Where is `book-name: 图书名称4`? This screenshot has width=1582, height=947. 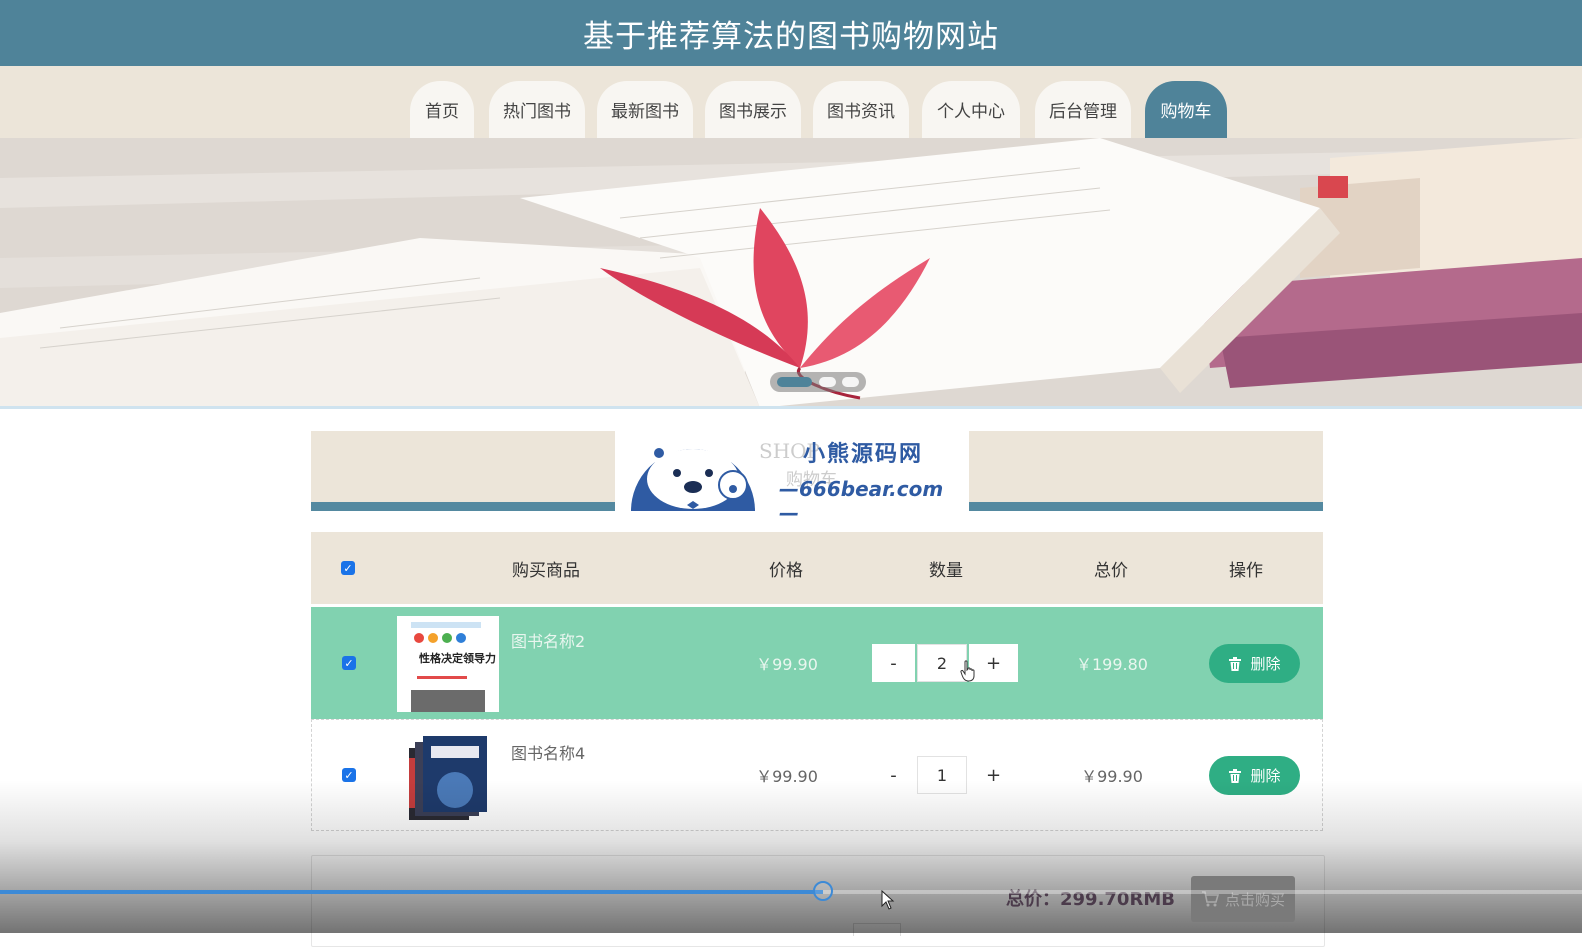 book-name: 图书名称4 is located at coordinates (548, 752).